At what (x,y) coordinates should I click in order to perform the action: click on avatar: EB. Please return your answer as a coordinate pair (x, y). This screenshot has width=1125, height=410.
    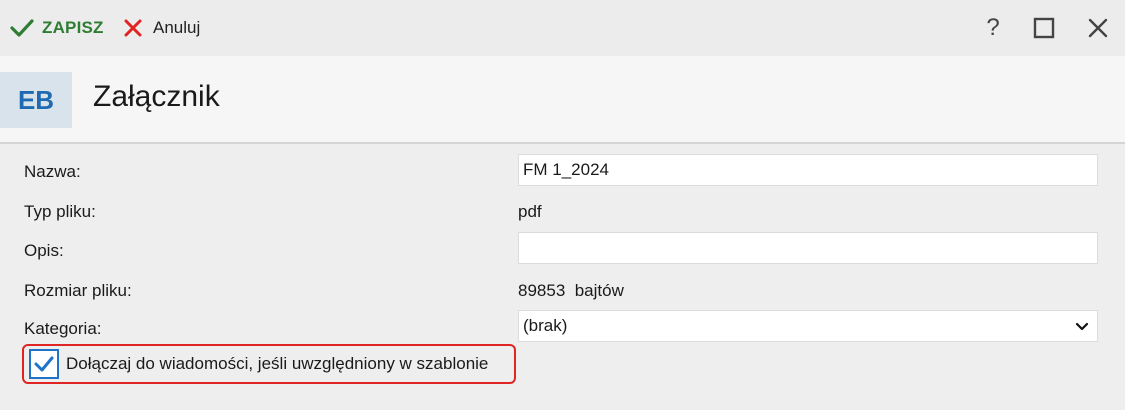
    Looking at the image, I should click on (36, 100).